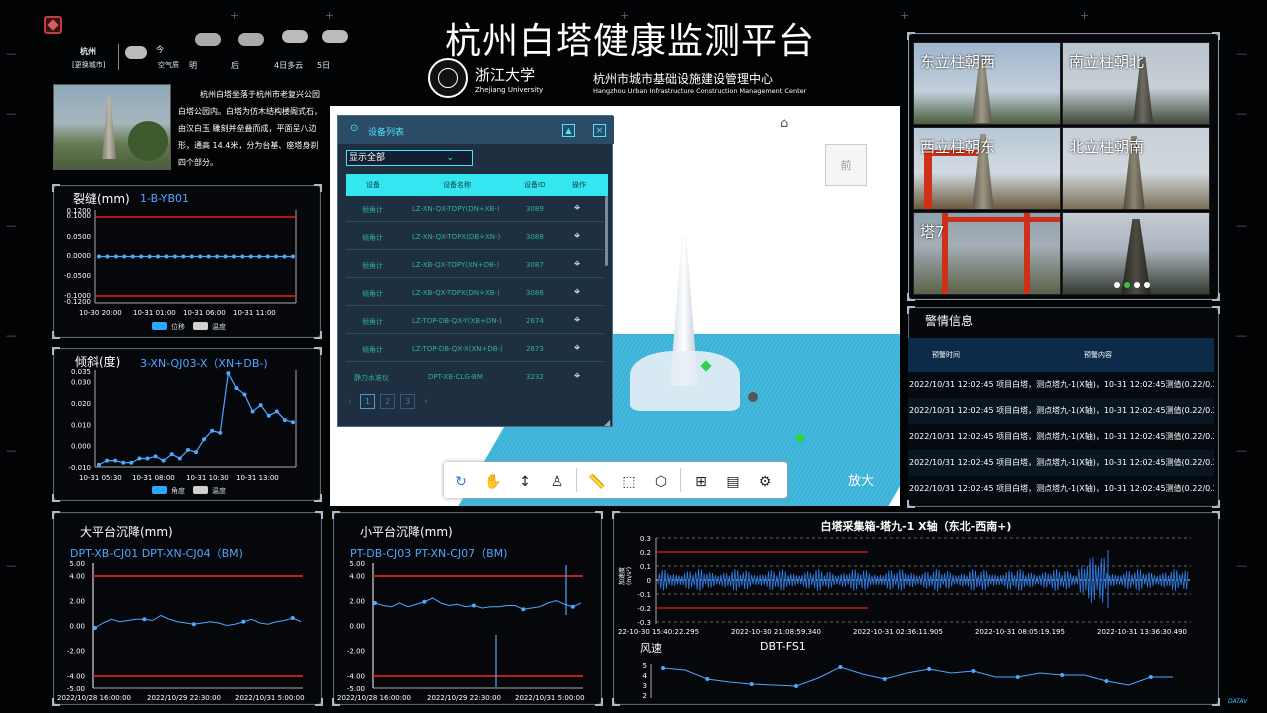 This screenshot has width=1267, height=713. I want to click on table-row: 静力水准仪 DPT-XB-CLG-BM 3232 ⌖, so click(475, 373).